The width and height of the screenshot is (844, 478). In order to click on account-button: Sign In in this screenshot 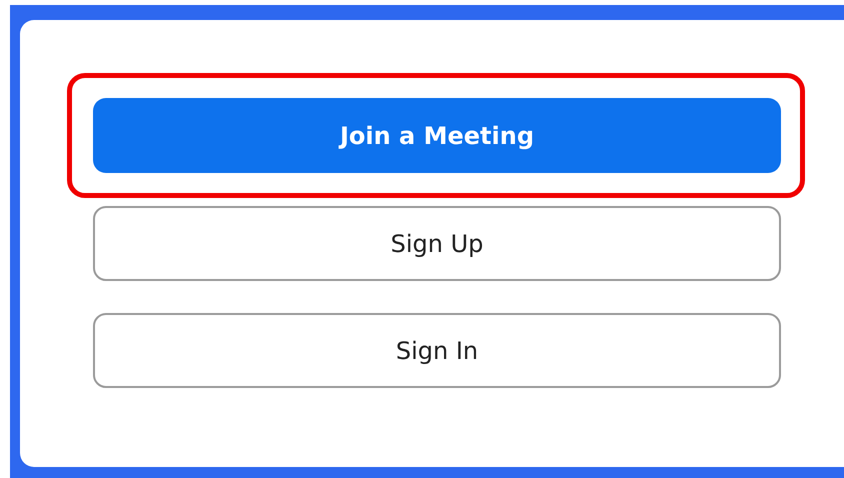, I will do `click(437, 350)`.